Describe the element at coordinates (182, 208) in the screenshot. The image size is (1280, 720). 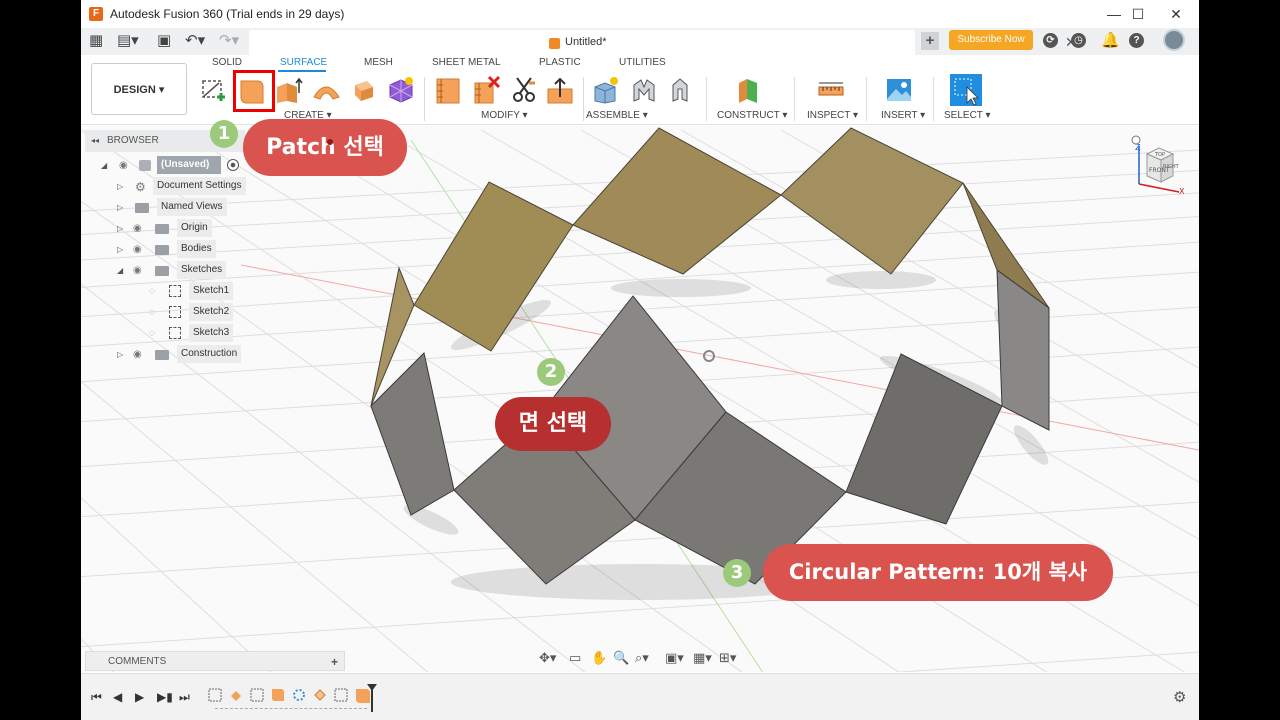
I see `browser-item-named-views: ▷ Named Views` at that location.